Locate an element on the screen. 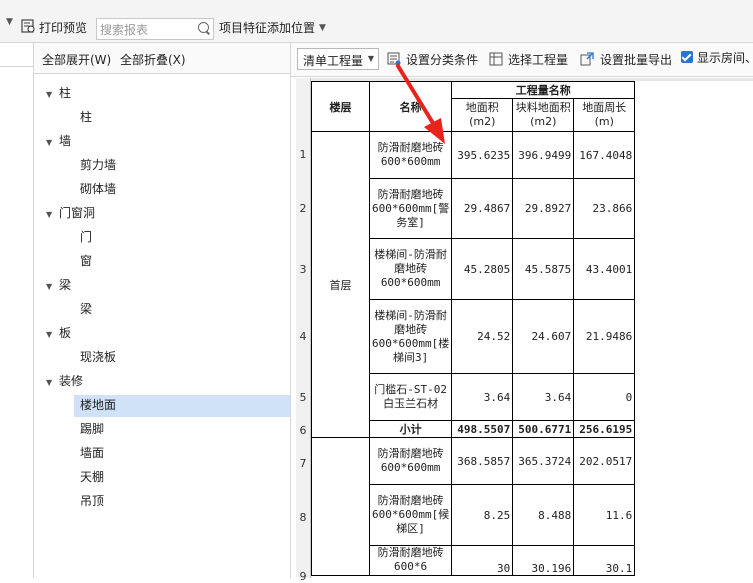 Image resolution: width=753 pixels, height=583 pixels. row-number: 4 is located at coordinates (303, 336).